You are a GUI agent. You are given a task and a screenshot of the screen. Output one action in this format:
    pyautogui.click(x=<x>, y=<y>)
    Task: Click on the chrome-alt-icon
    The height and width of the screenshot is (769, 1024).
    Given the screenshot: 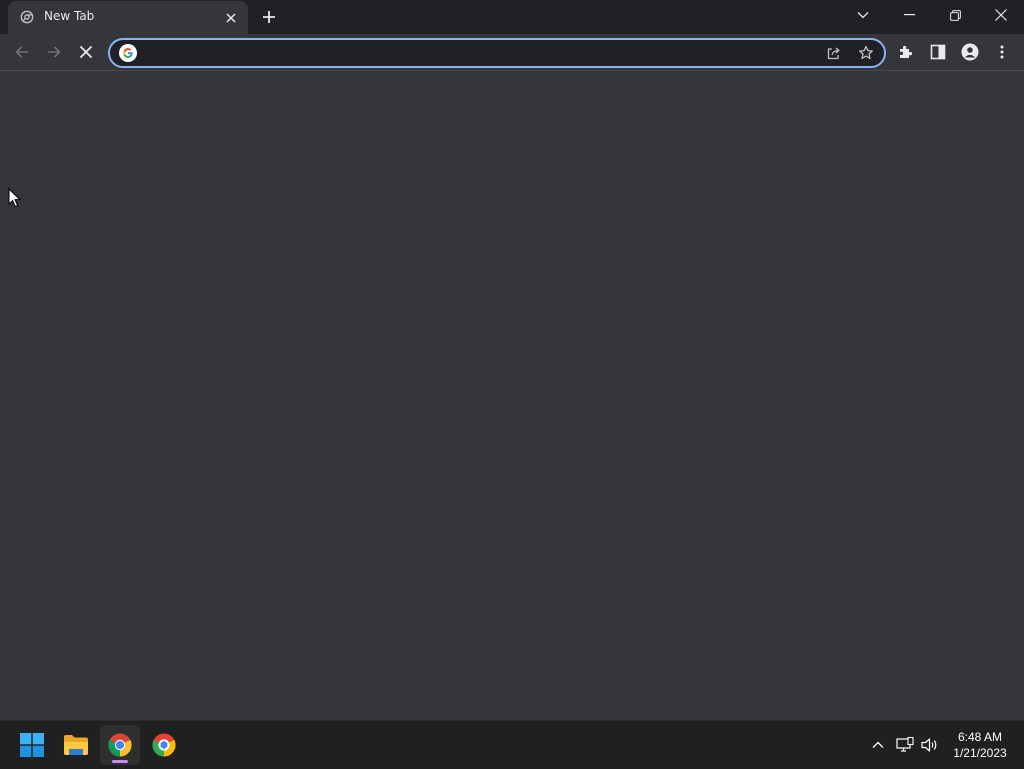 What is the action you would take?
    pyautogui.click(x=164, y=745)
    